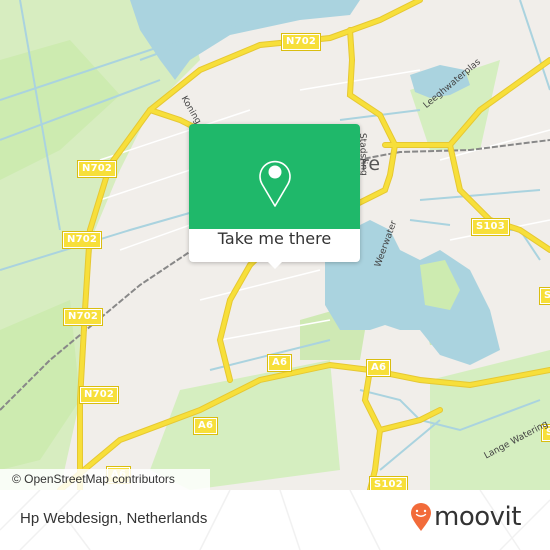  I want to click on popup-header, so click(274, 176).